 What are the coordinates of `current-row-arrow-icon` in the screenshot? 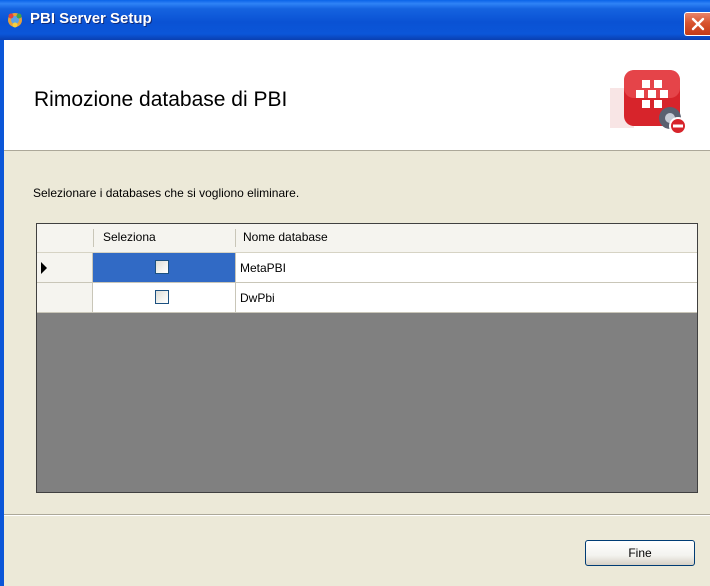 It's located at (44, 268).